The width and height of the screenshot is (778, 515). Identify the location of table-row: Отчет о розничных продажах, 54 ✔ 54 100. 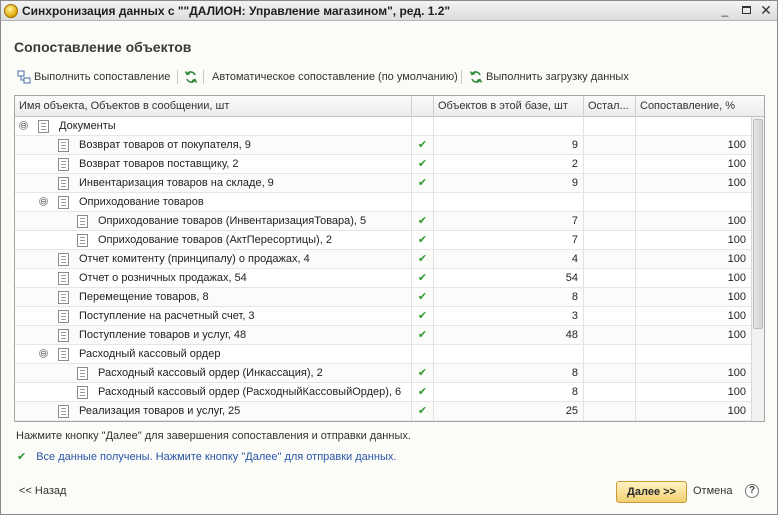
(383, 278).